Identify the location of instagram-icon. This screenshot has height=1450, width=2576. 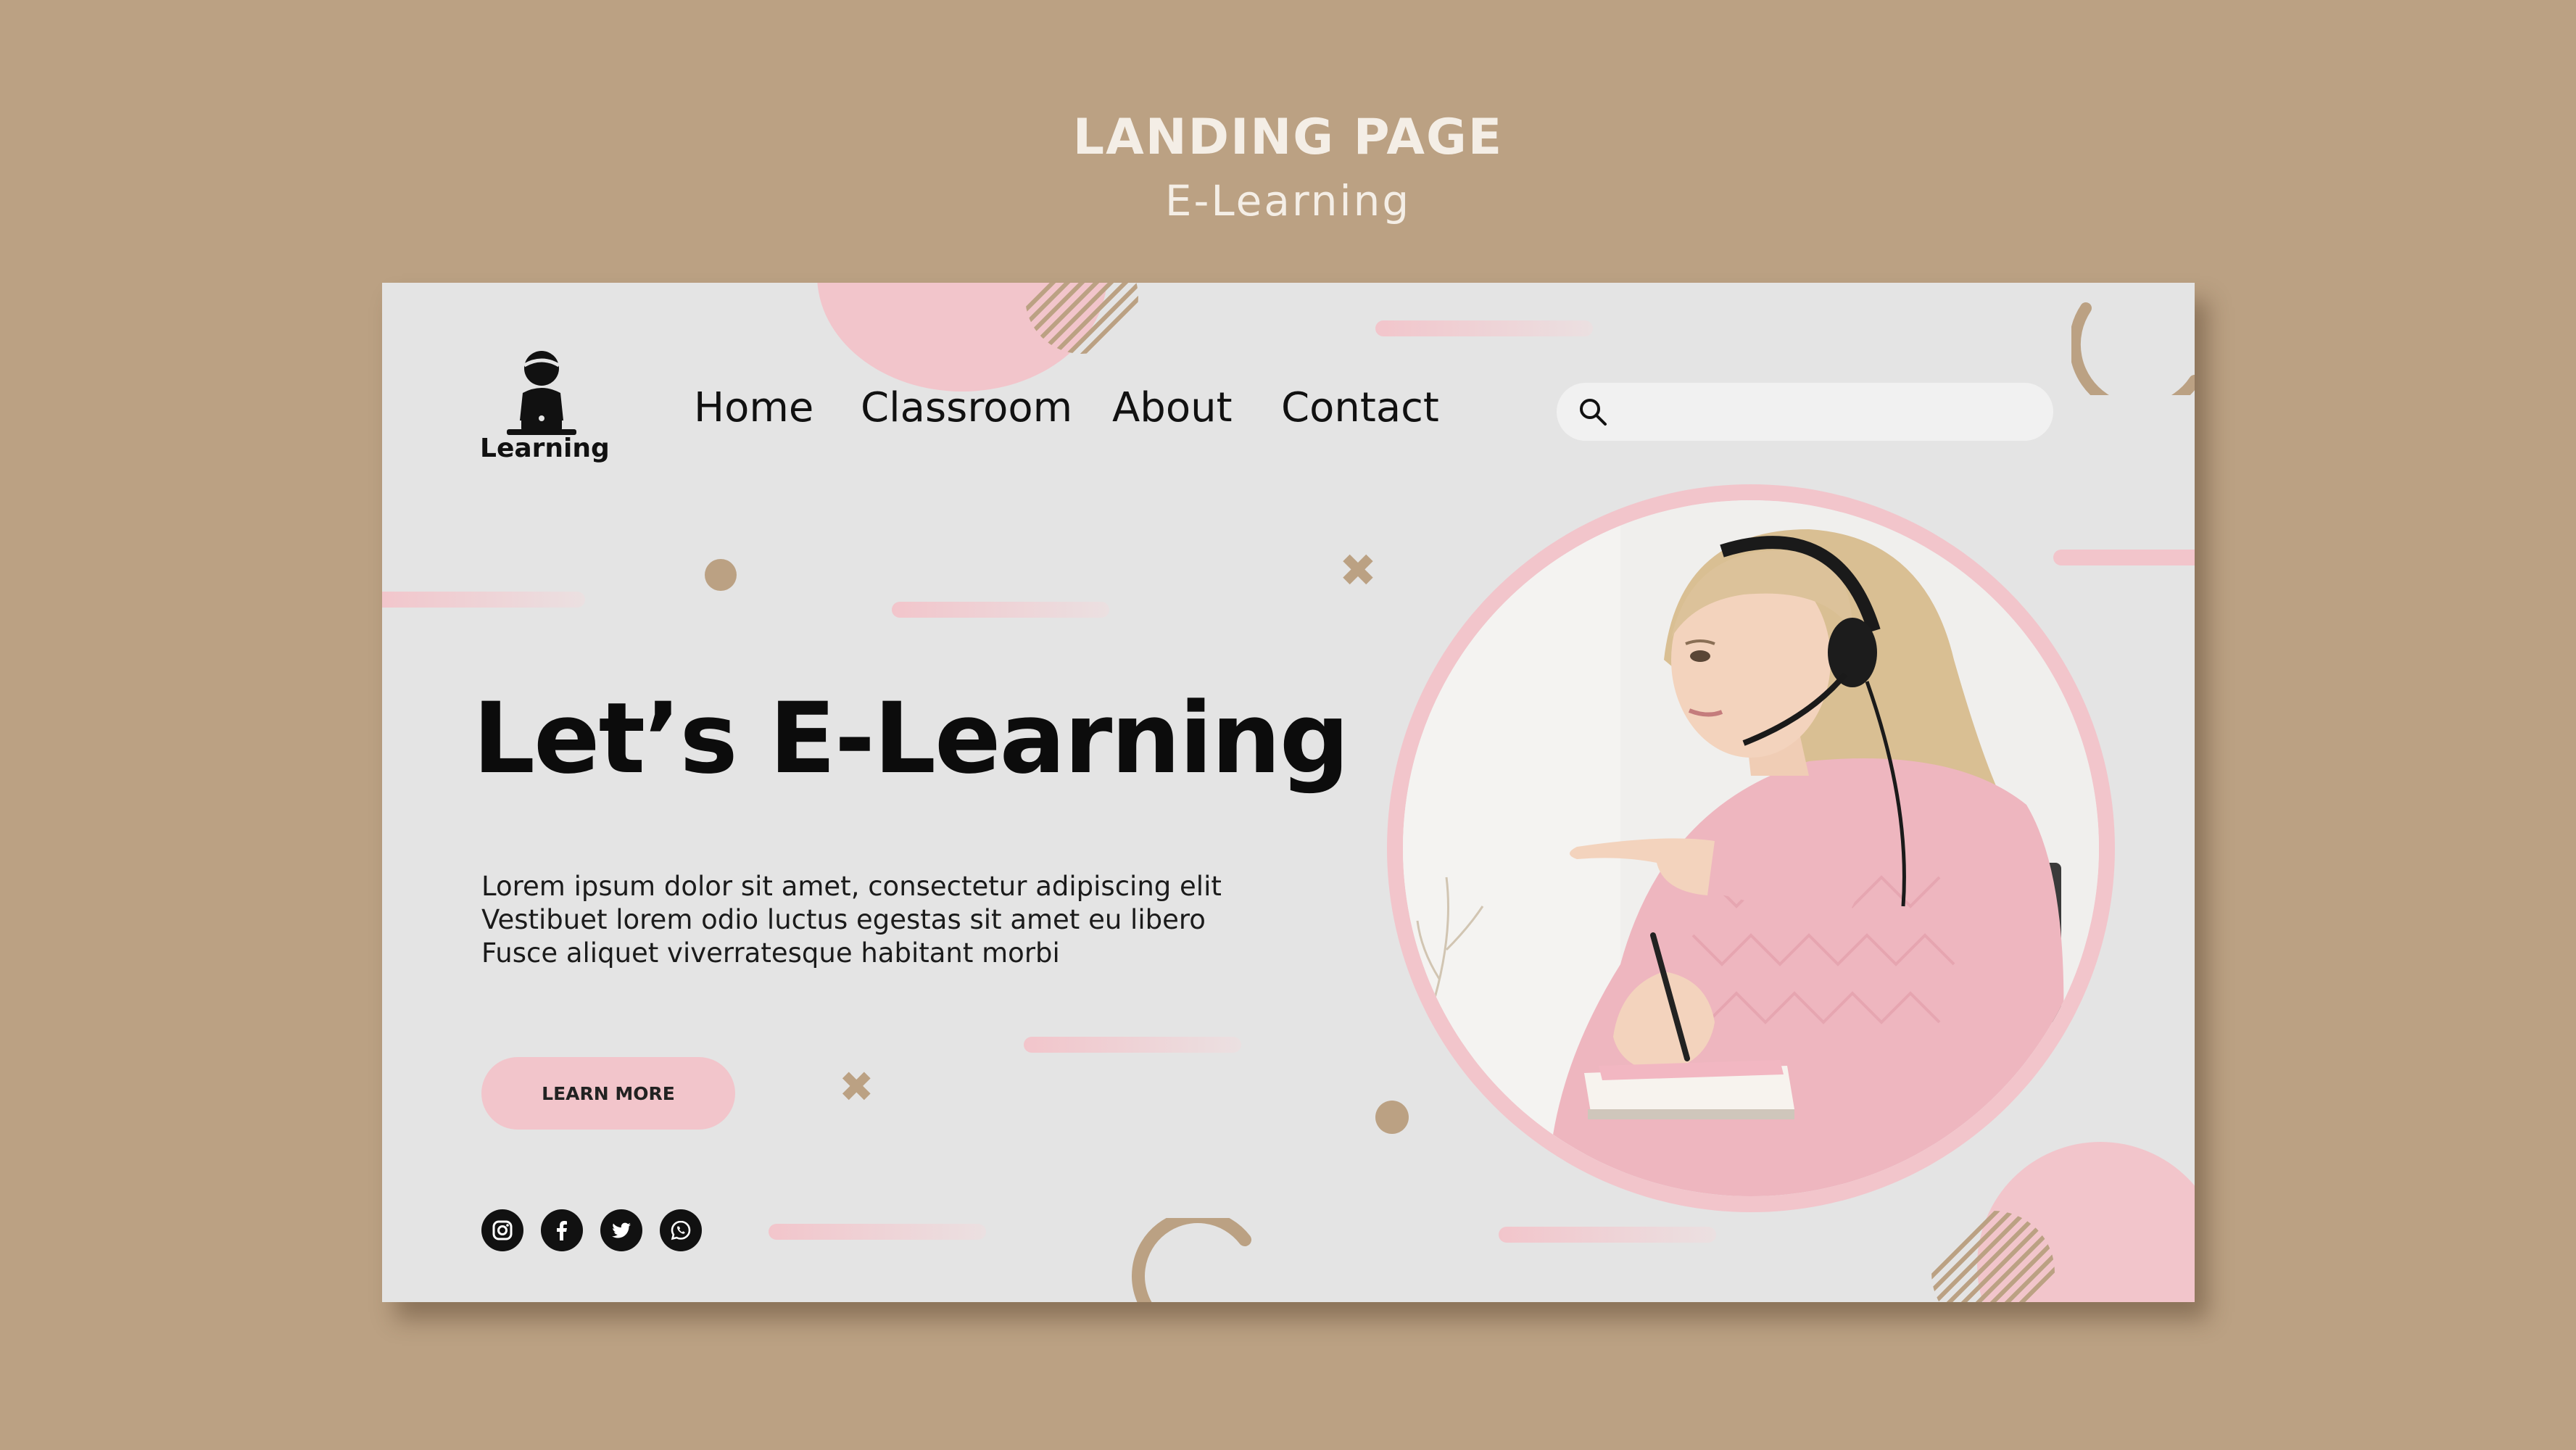
(502, 1230).